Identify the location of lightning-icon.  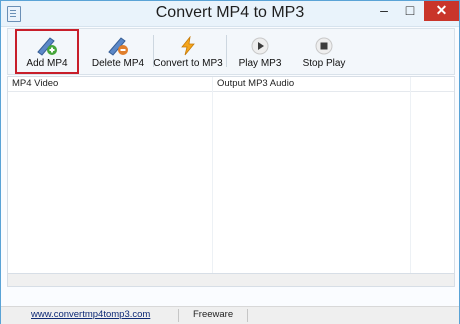
(188, 45).